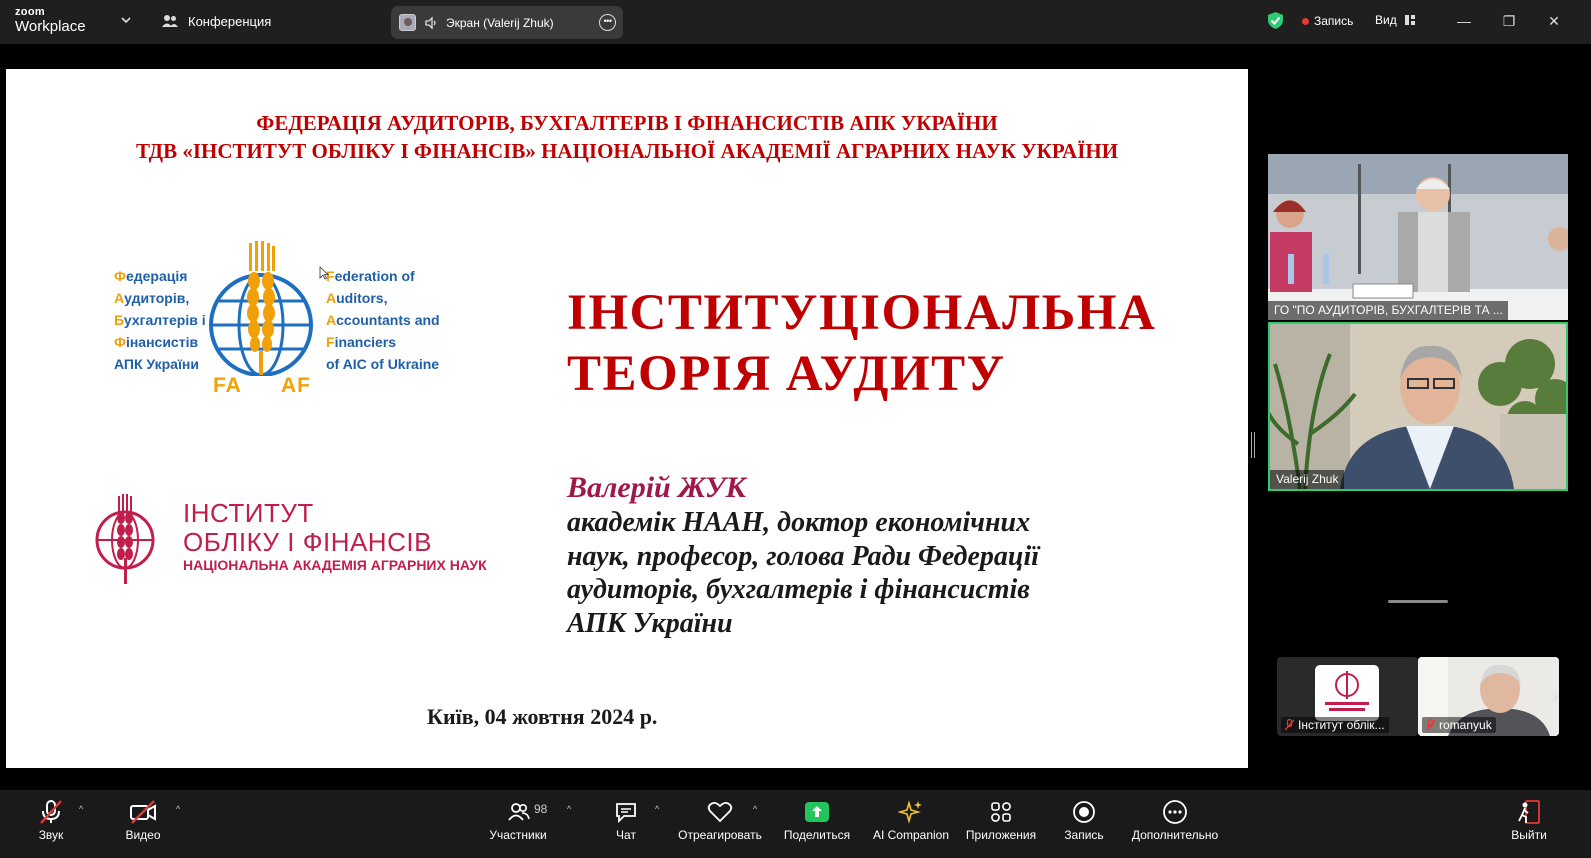 This screenshot has width=1591, height=858. What do you see at coordinates (569, 809) in the screenshot?
I see `participants-options-caret: ^` at bounding box center [569, 809].